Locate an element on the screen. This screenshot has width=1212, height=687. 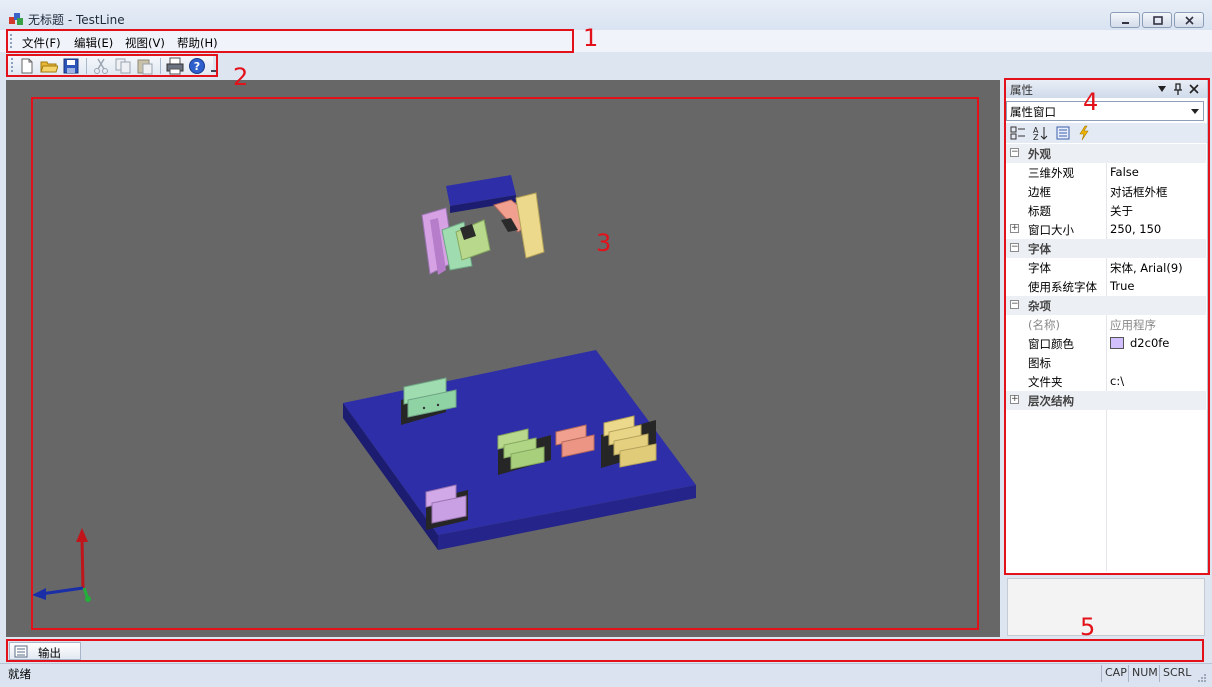
close-button is located at coordinates (1189, 20).